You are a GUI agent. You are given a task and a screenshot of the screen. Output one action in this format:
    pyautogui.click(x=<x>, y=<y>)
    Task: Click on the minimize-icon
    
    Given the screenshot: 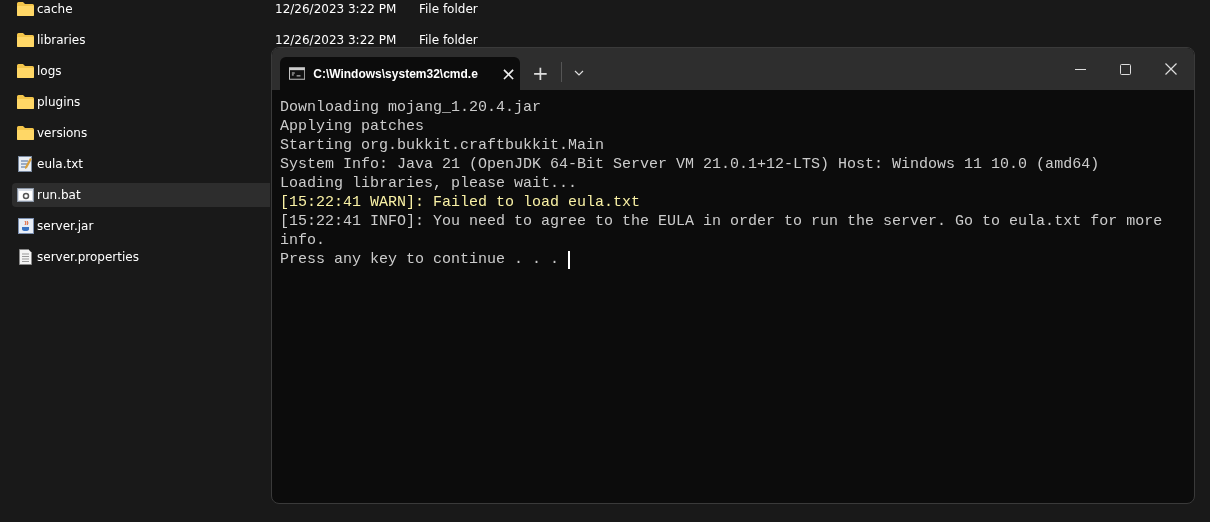 What is the action you would take?
    pyautogui.click(x=1080, y=69)
    